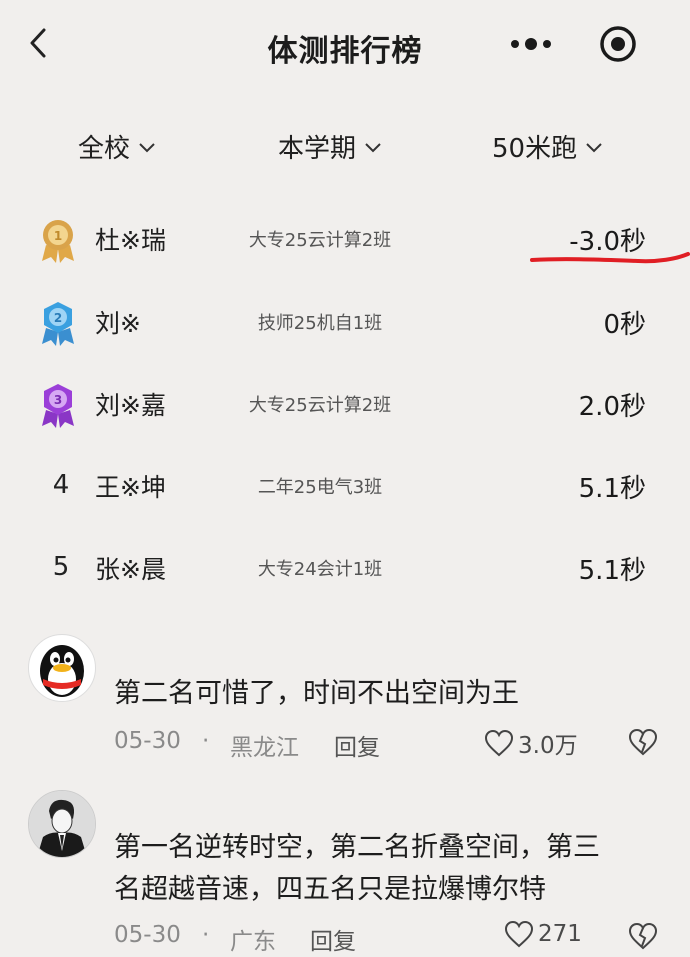 The height and width of the screenshot is (957, 690). What do you see at coordinates (618, 44) in the screenshot?
I see `close-miniprogram-icon` at bounding box center [618, 44].